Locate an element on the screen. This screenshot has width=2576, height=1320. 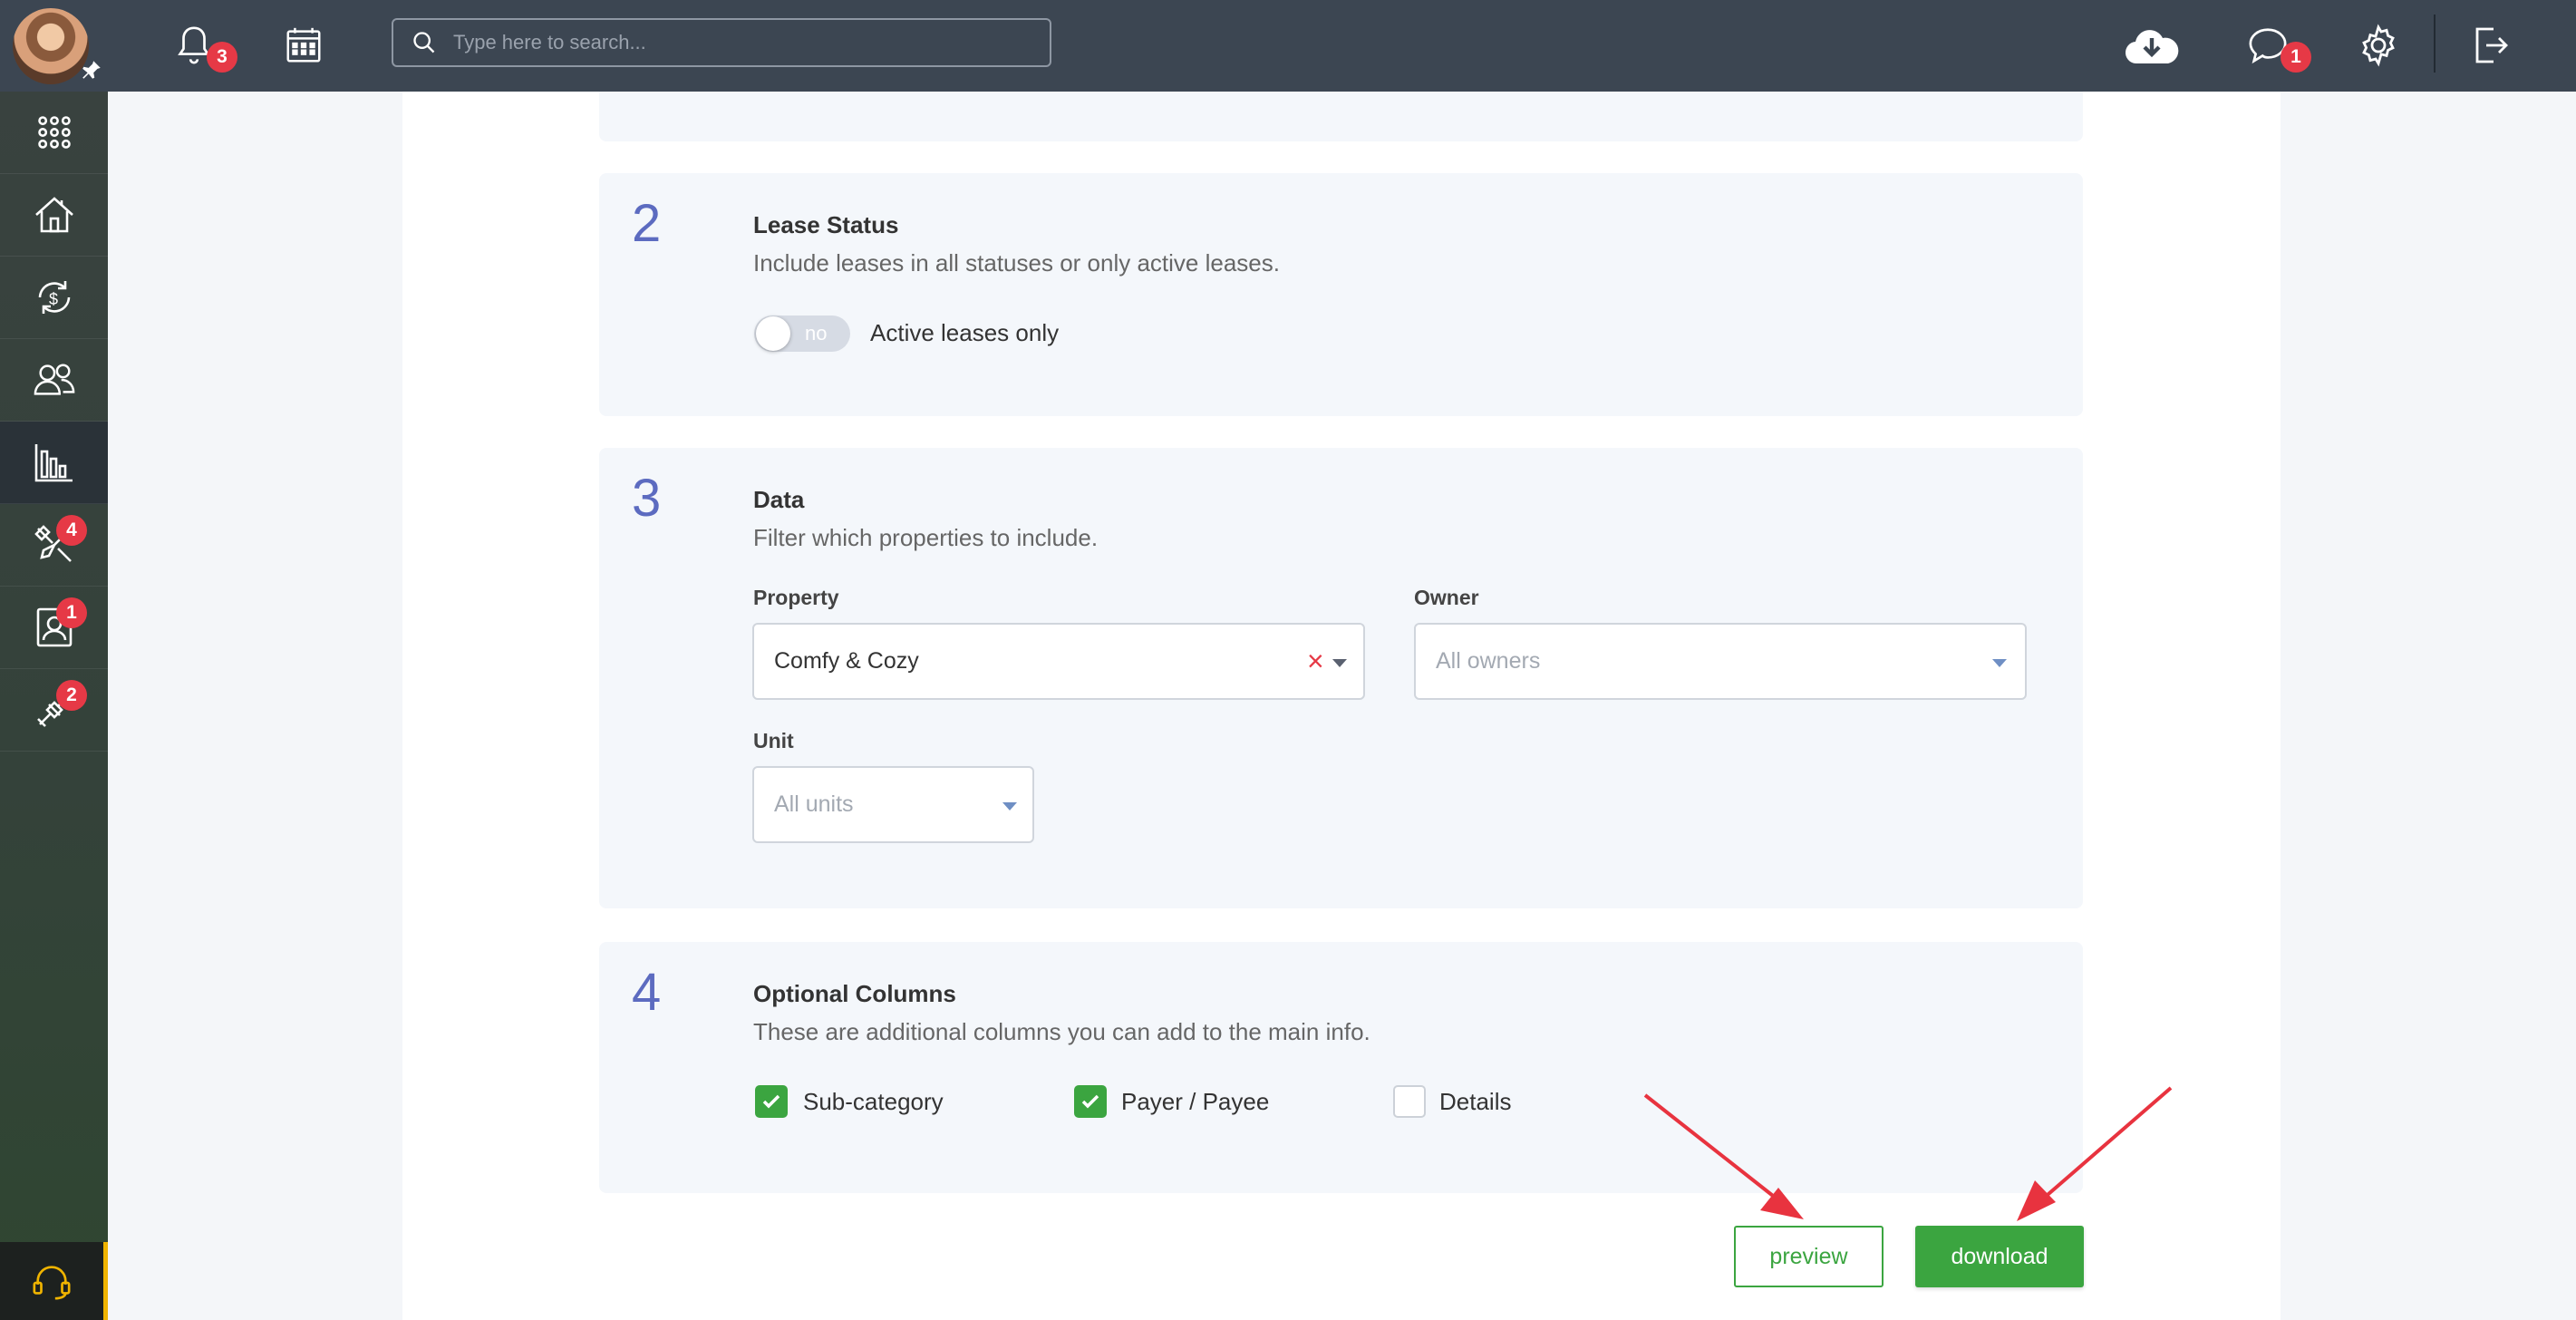
apps-grid-icon is located at coordinates (54, 132).